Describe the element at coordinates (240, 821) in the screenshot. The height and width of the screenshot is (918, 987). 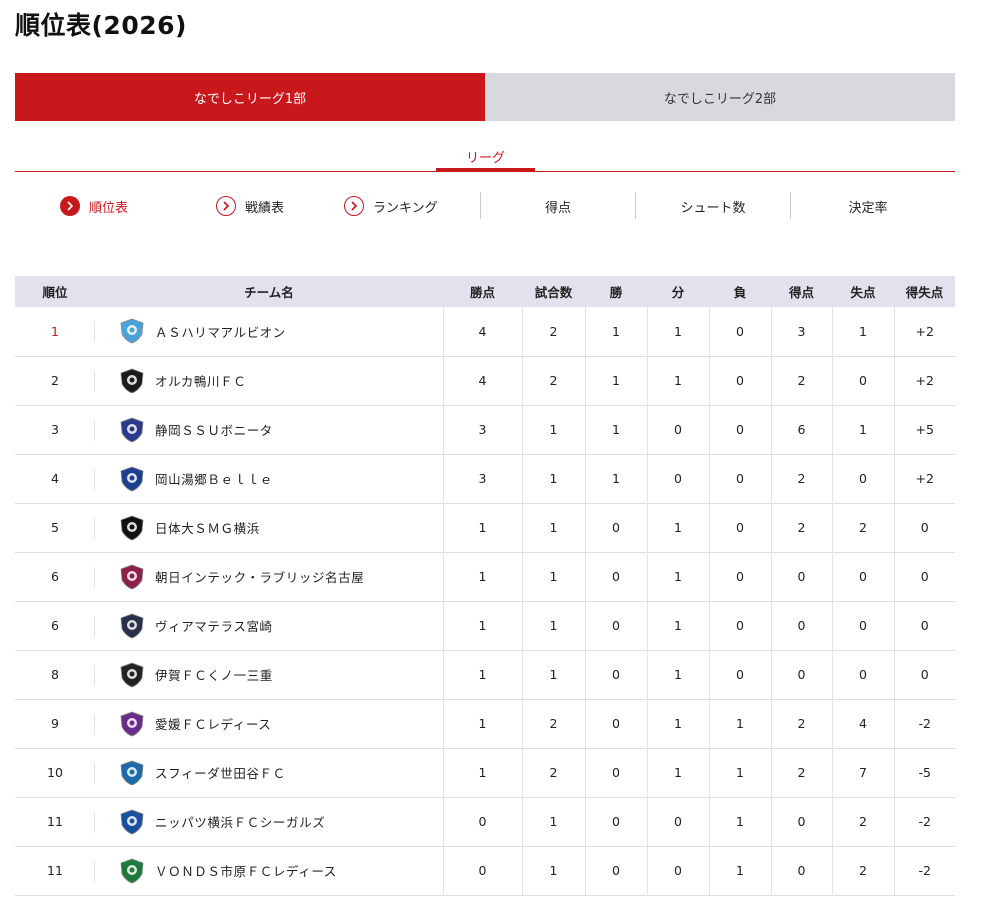
I see `team-name: ニッパツ横浜ＦＣシーガルズ` at that location.